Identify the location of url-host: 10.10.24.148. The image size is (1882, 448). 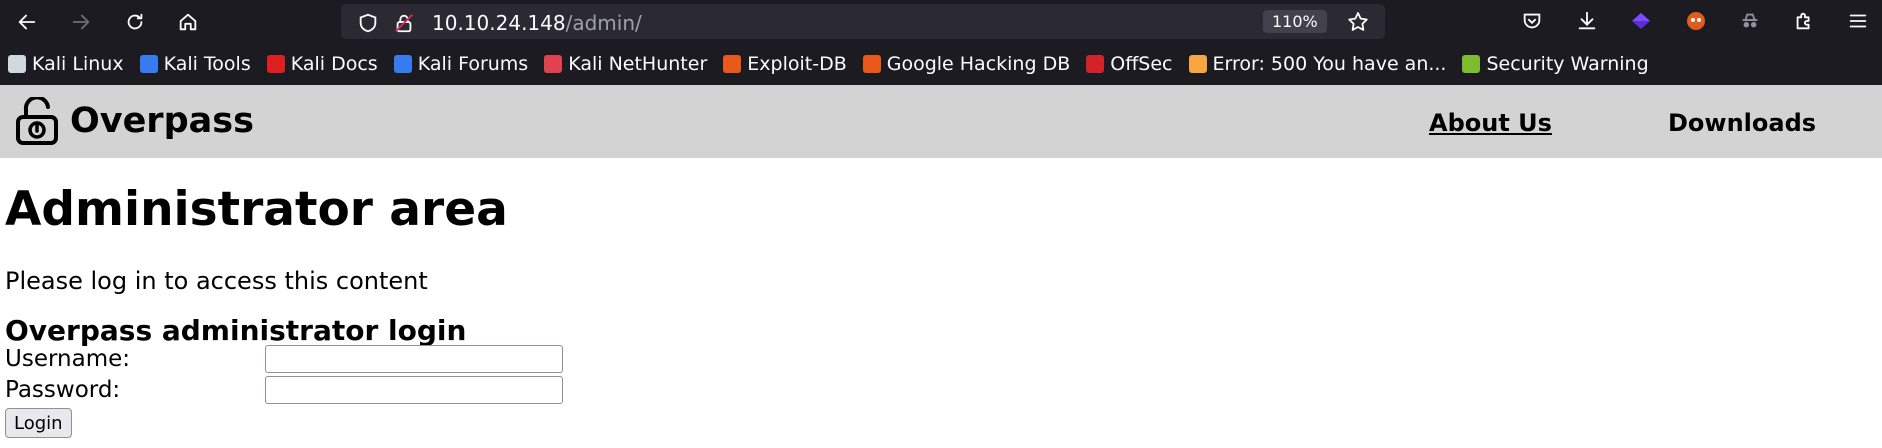
(499, 23).